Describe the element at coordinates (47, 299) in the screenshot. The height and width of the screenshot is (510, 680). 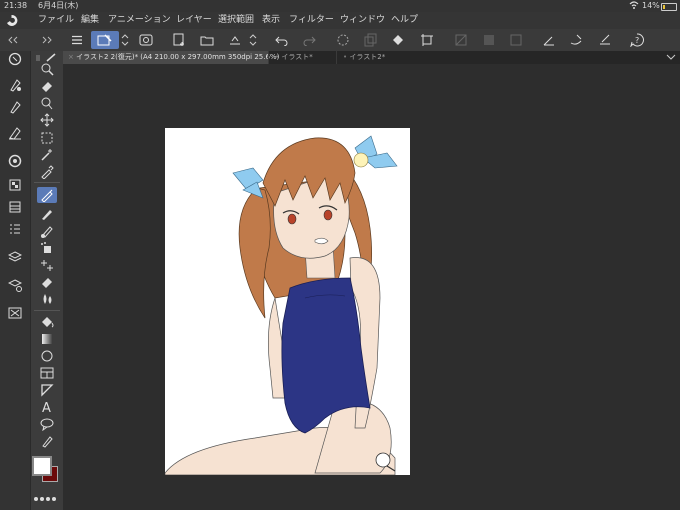
I see `blend-tool-icon` at that location.